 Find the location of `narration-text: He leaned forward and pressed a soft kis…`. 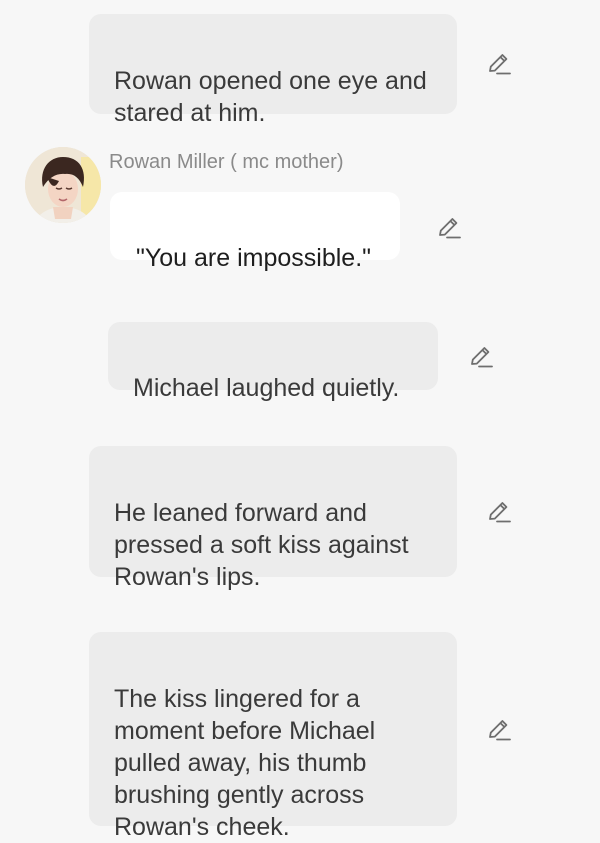

narration-text: He leaned forward and pressed a soft kis… is located at coordinates (261, 545).